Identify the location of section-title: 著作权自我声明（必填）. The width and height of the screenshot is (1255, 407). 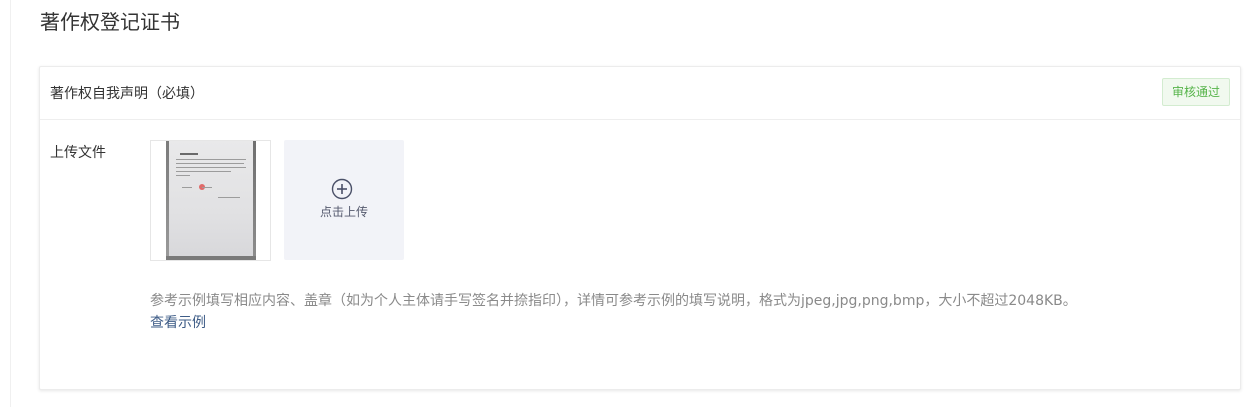
(127, 94).